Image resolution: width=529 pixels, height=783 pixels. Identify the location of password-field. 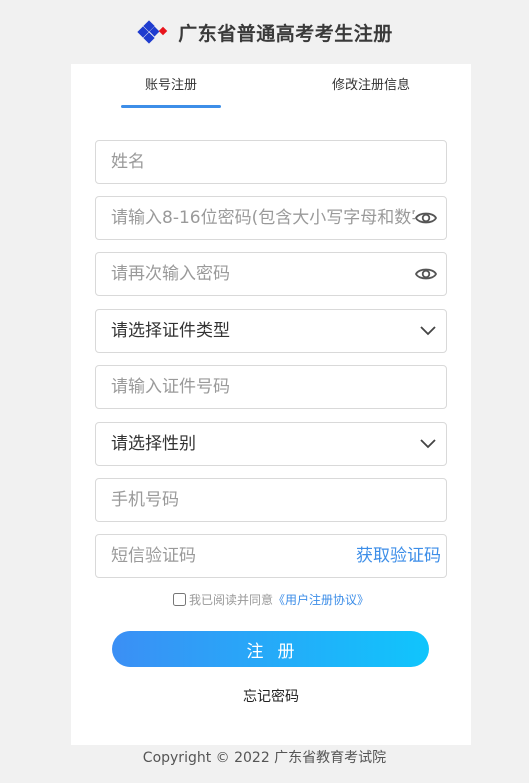
(271, 218).